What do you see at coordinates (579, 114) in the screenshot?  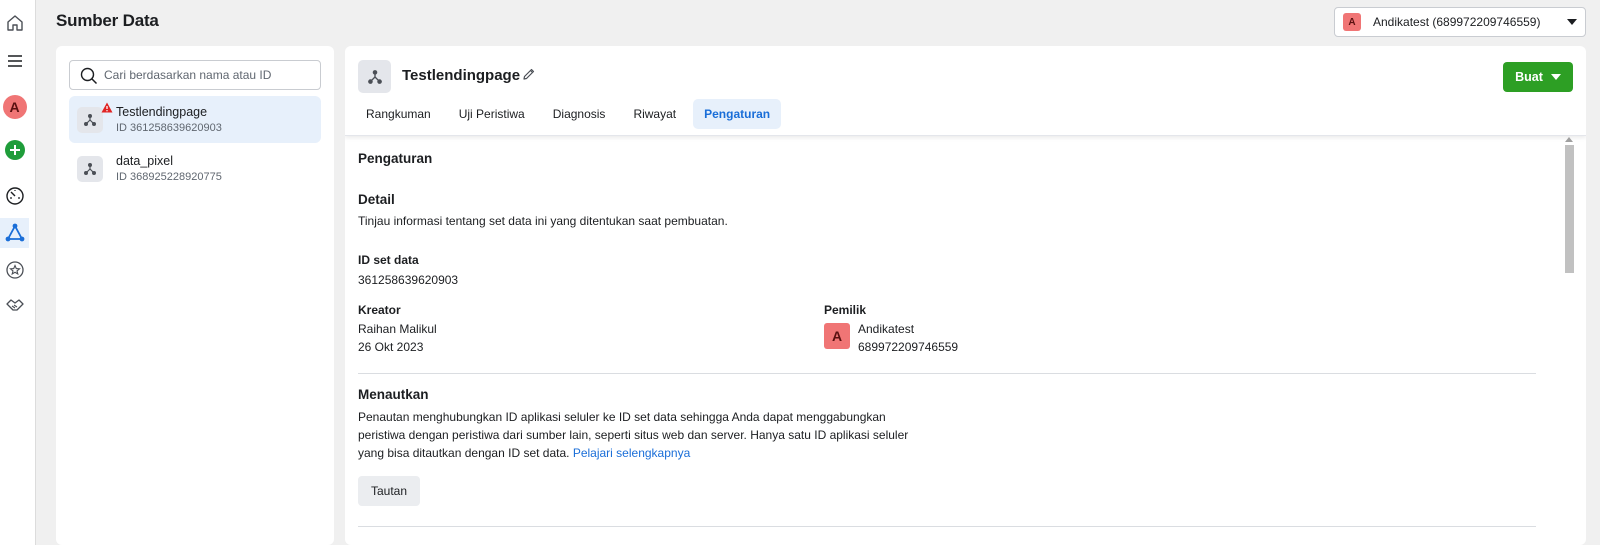 I see `tab-diagnosis: Diagnosis` at bounding box center [579, 114].